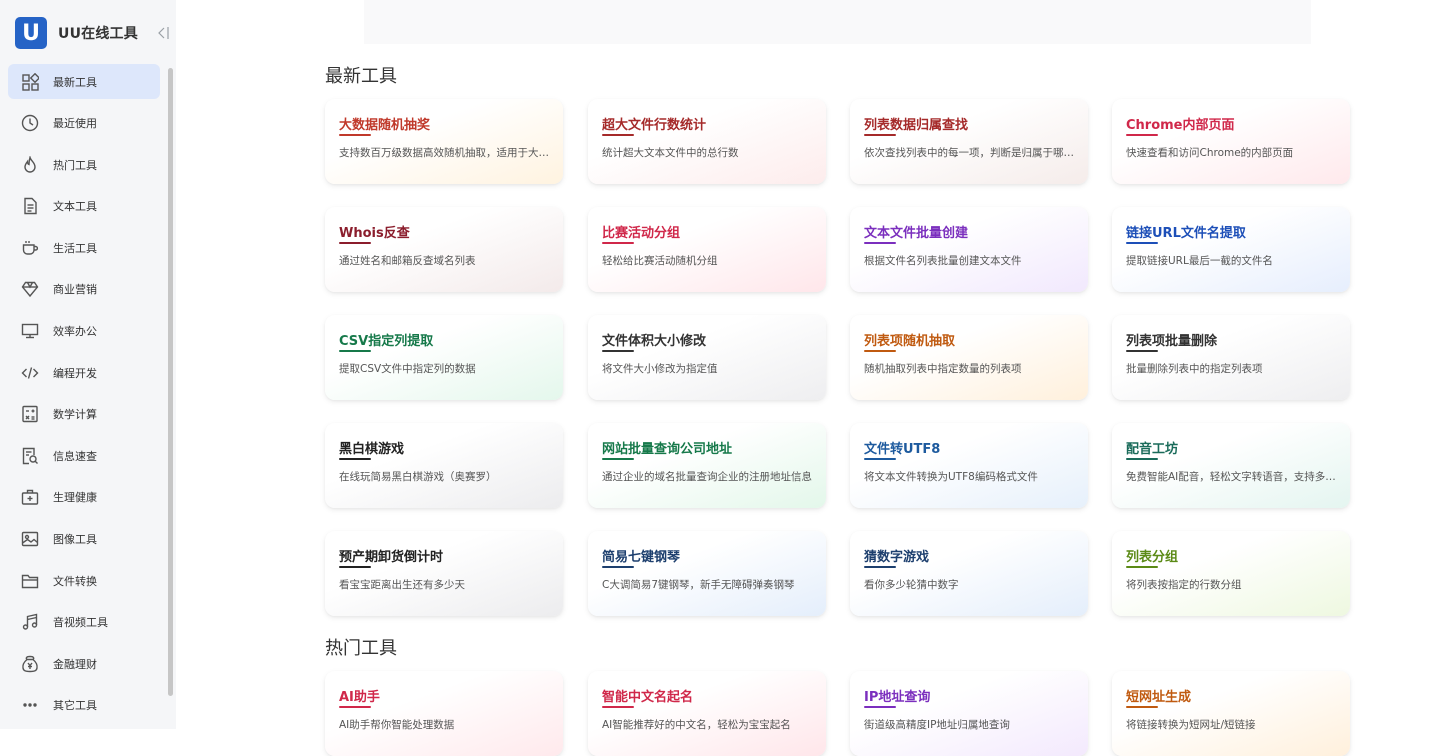 This screenshot has height=756, width=1440. What do you see at coordinates (372, 449) in the screenshot?
I see `tool-card-title: 黑白棋游戏` at bounding box center [372, 449].